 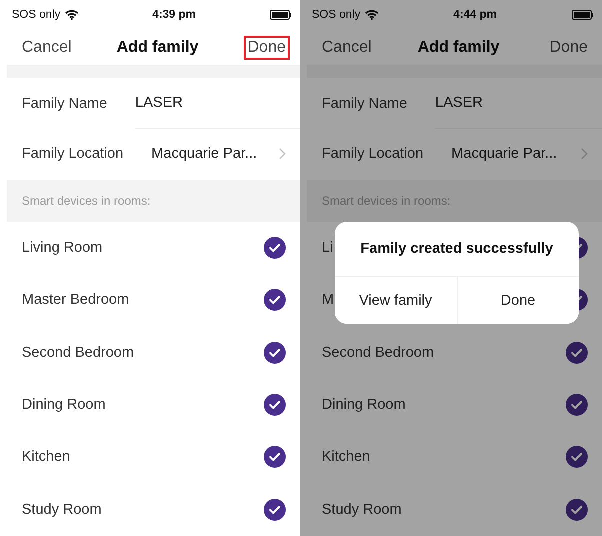 I want to click on room-name: Living Room, so click(x=62, y=248).